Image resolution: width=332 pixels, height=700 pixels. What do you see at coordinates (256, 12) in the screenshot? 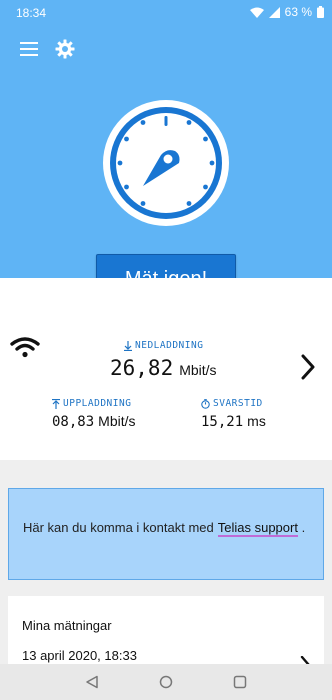
I see `wifi-status-icon` at bounding box center [256, 12].